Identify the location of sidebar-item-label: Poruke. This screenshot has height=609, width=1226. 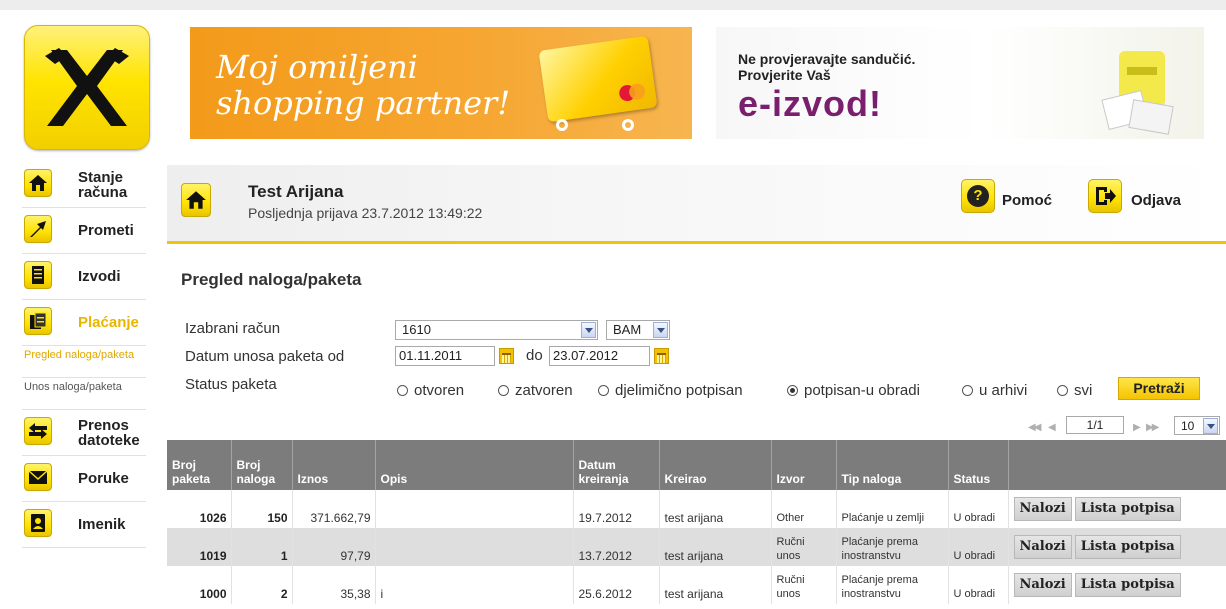
(103, 478).